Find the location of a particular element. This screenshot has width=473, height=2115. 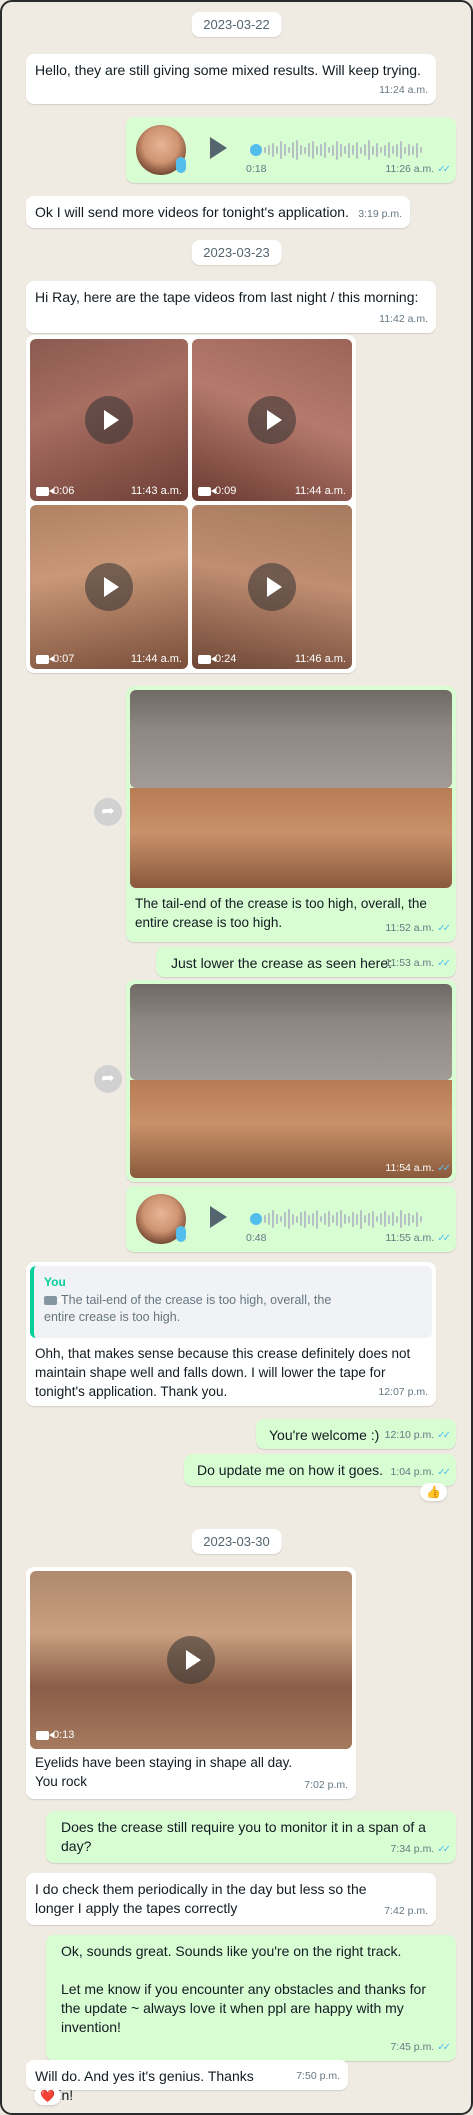

date-divider: 2023-03-23 is located at coordinates (236, 252).